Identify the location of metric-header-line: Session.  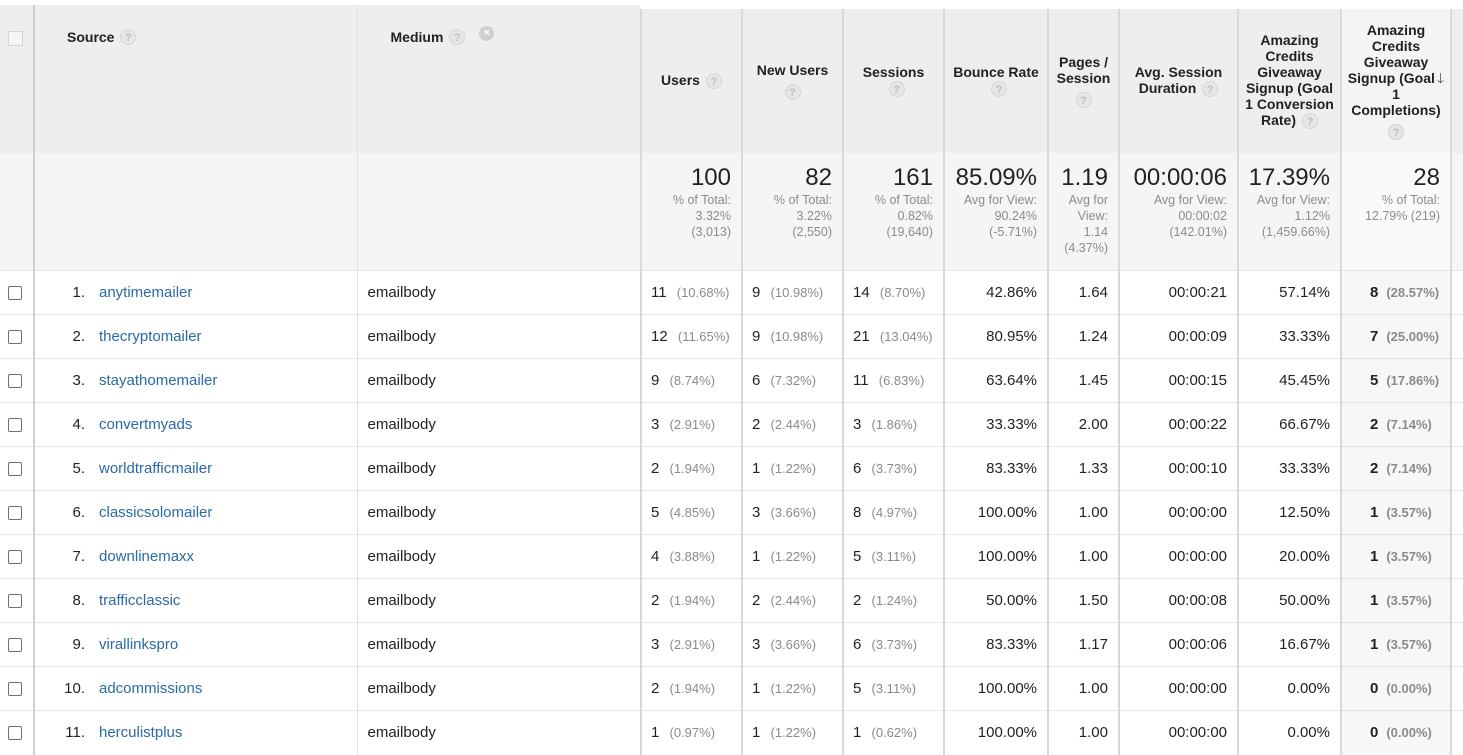
(1083, 78).